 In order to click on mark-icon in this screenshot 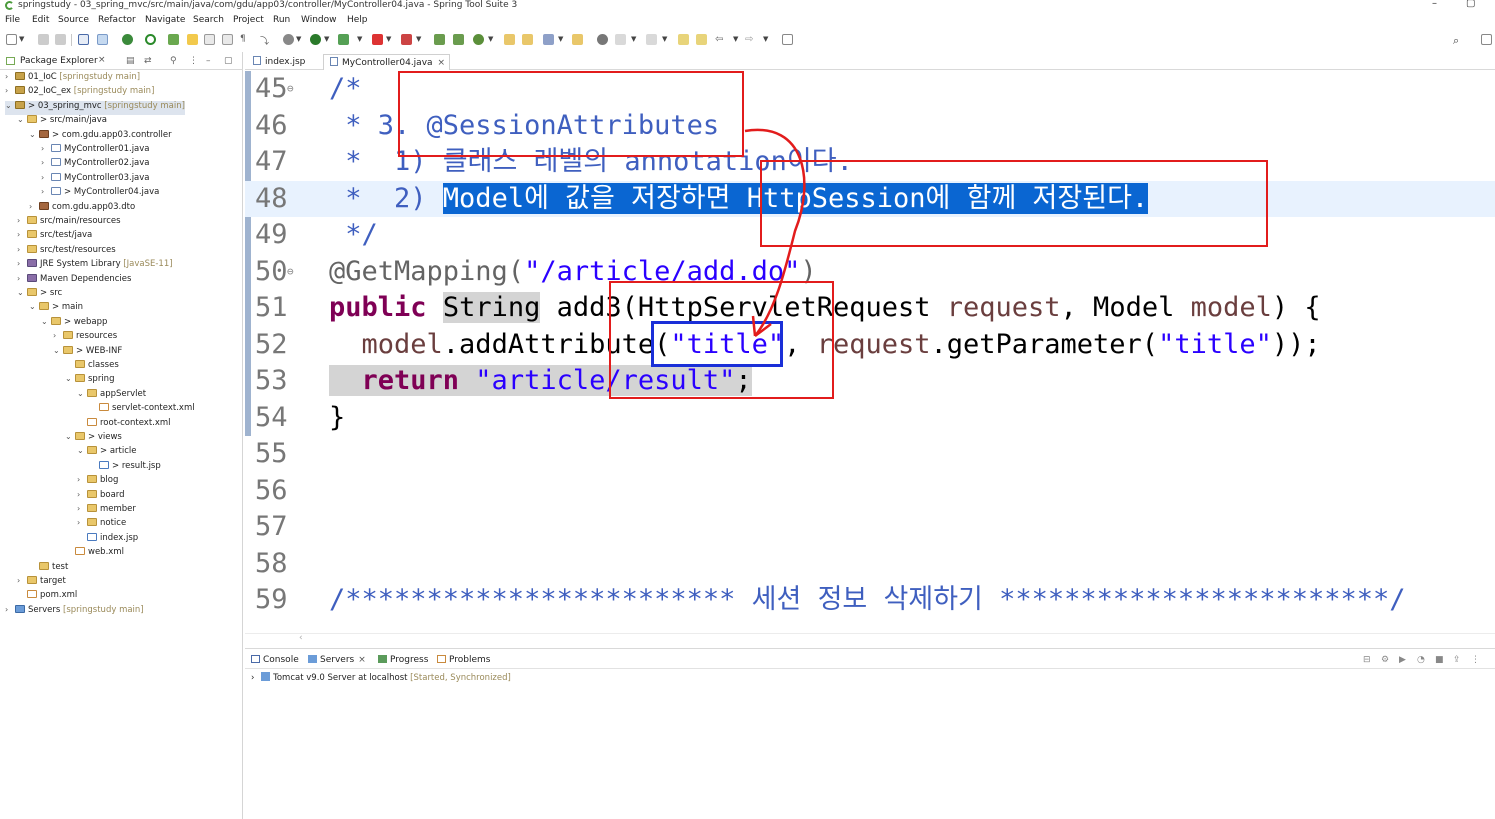, I will do `click(192, 39)`.